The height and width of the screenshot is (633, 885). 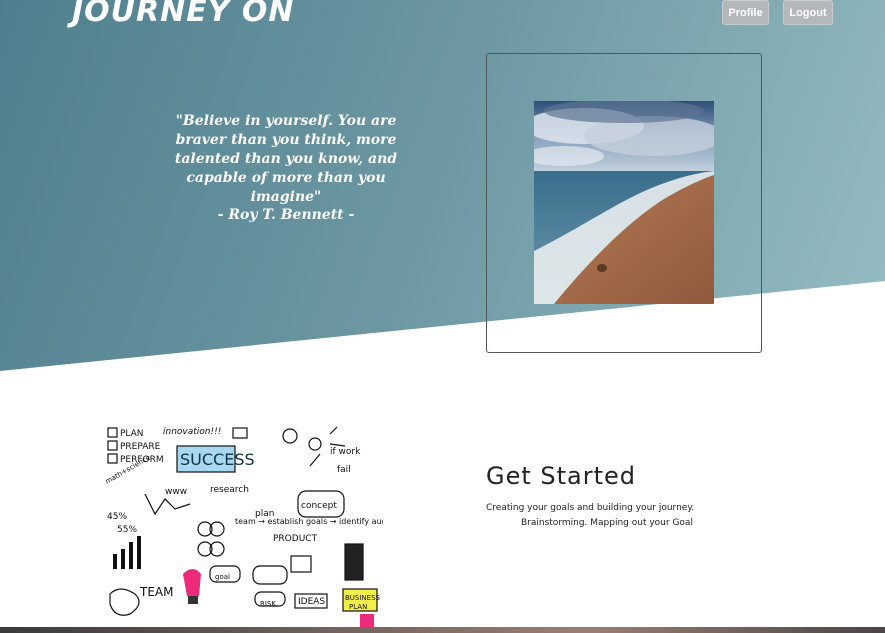 I want to click on svg-text: IDEAS, so click(x=311, y=602).